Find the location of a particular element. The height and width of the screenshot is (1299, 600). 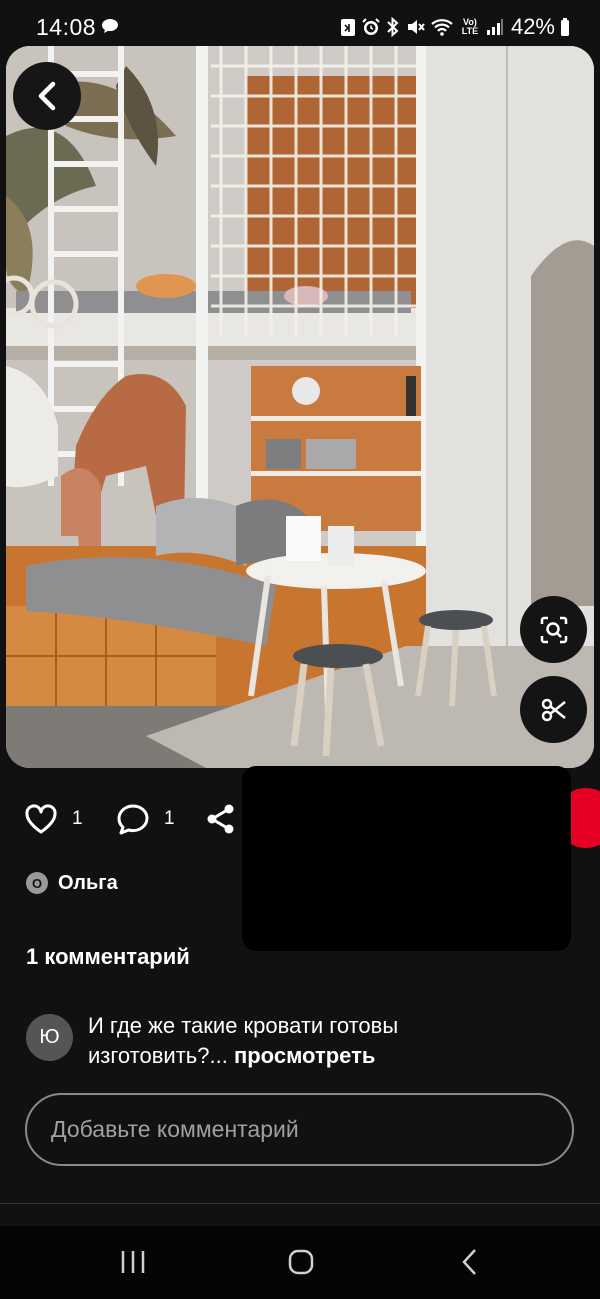

comment-input is located at coordinates (299, 1129).